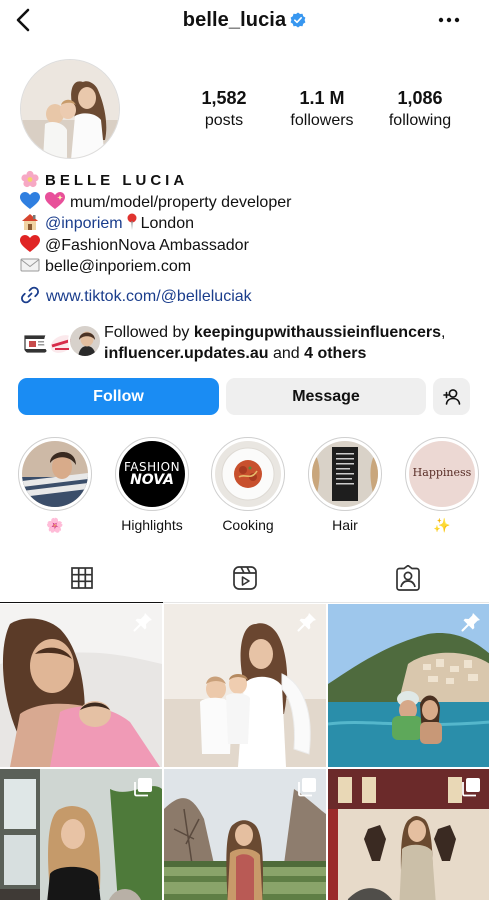 Image resolution: width=489 pixels, height=900 pixels. What do you see at coordinates (322, 120) in the screenshot?
I see `followers-label: followers` at bounding box center [322, 120].